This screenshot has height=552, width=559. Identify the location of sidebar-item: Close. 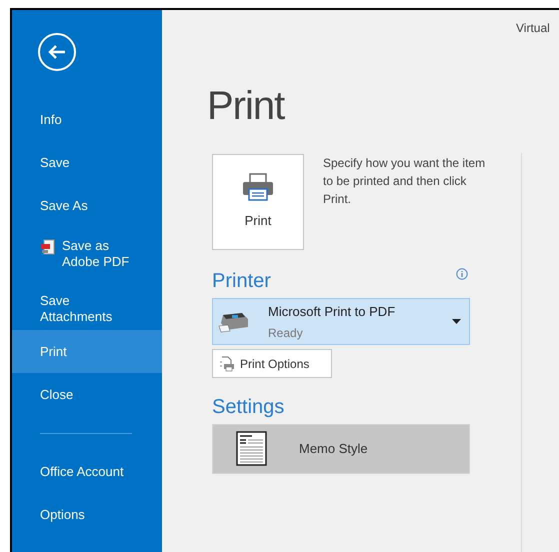
(87, 394).